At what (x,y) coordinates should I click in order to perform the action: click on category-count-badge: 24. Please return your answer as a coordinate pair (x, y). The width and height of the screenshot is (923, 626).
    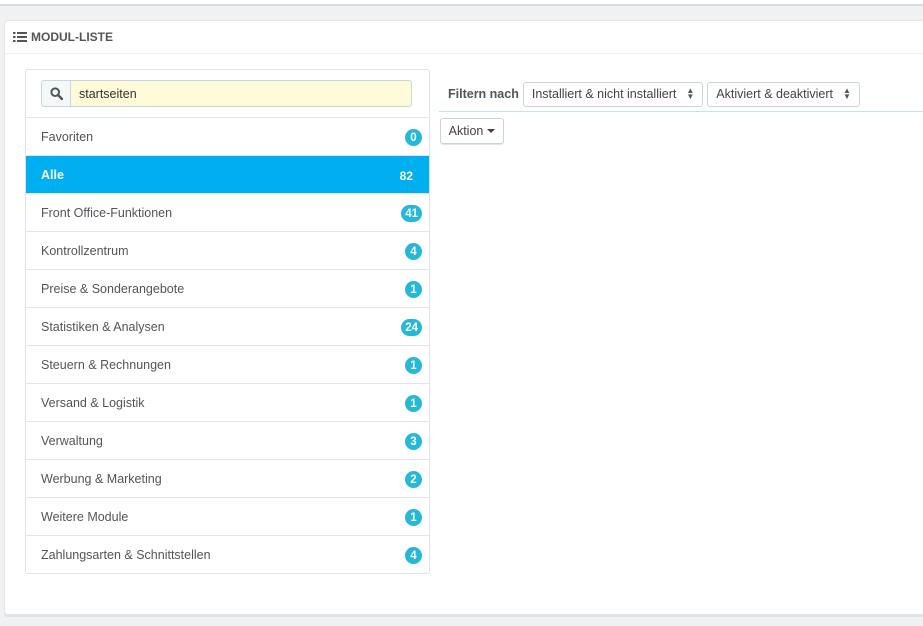
    Looking at the image, I should click on (411, 327).